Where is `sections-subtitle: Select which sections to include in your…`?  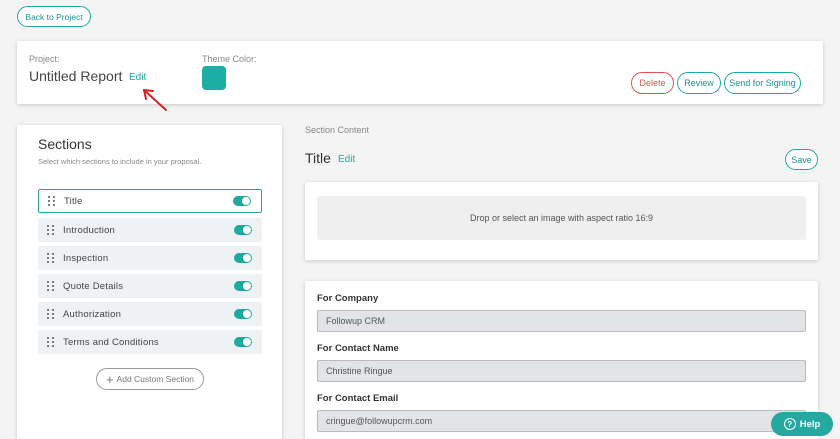
sections-subtitle: Select which sections to include in your… is located at coordinates (120, 161).